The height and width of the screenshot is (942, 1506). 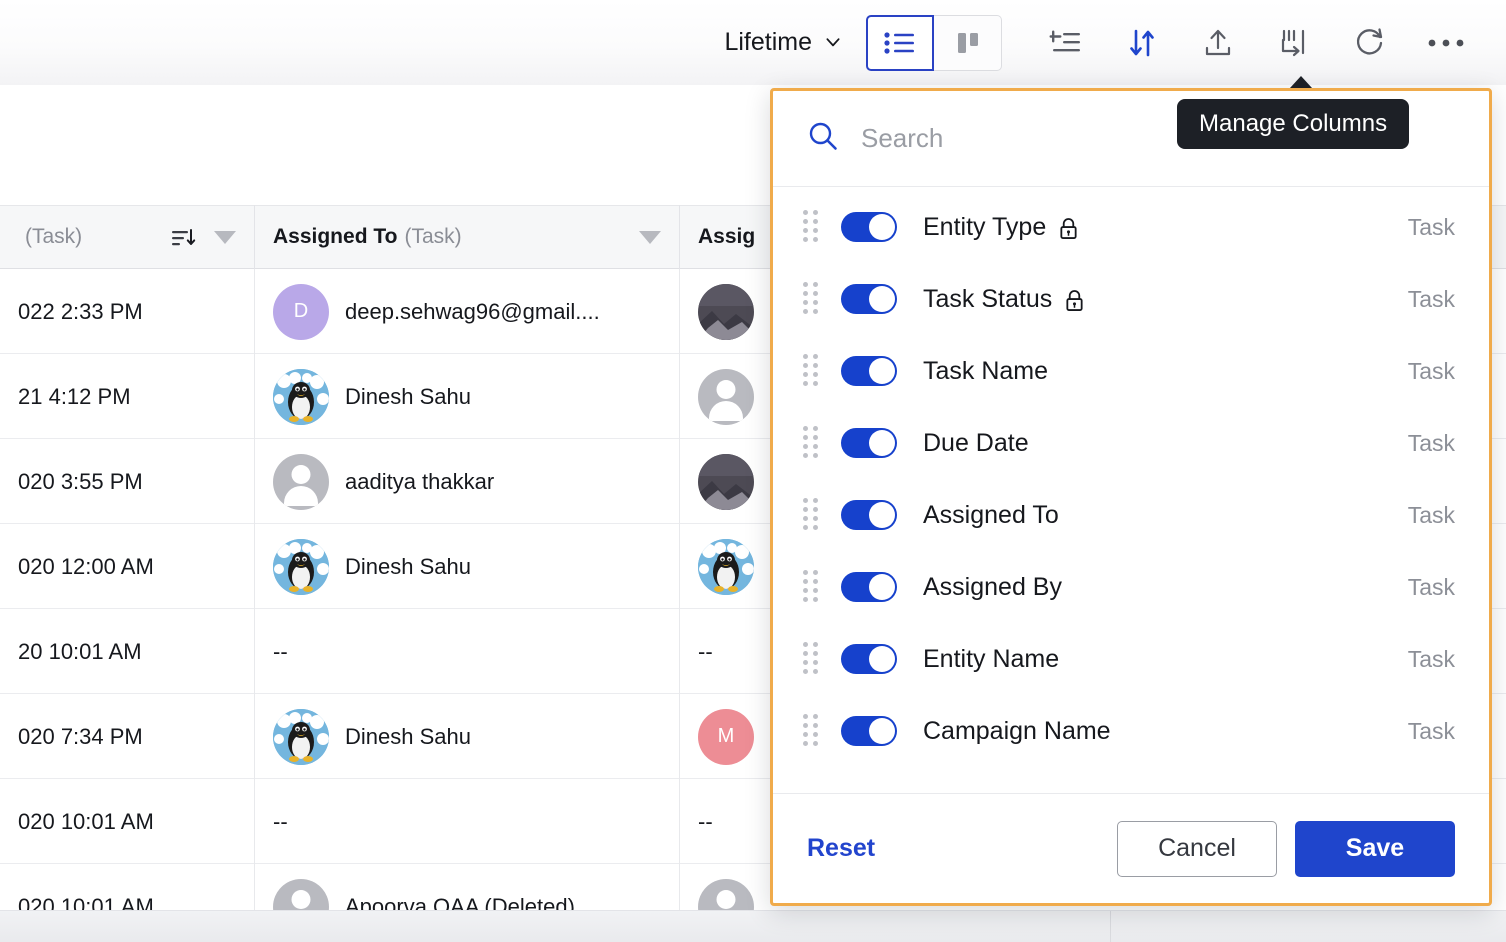 I want to click on column-label: Assigned To, so click(x=991, y=515).